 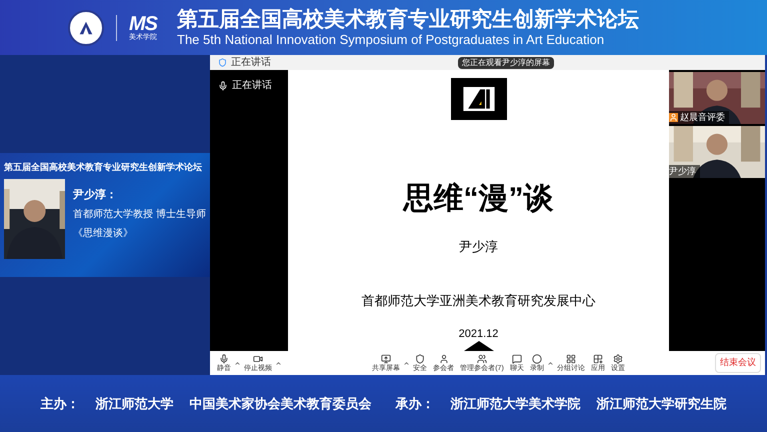 What do you see at coordinates (717, 98) in the screenshot?
I see `video-tile: 赵晨音评委` at bounding box center [717, 98].